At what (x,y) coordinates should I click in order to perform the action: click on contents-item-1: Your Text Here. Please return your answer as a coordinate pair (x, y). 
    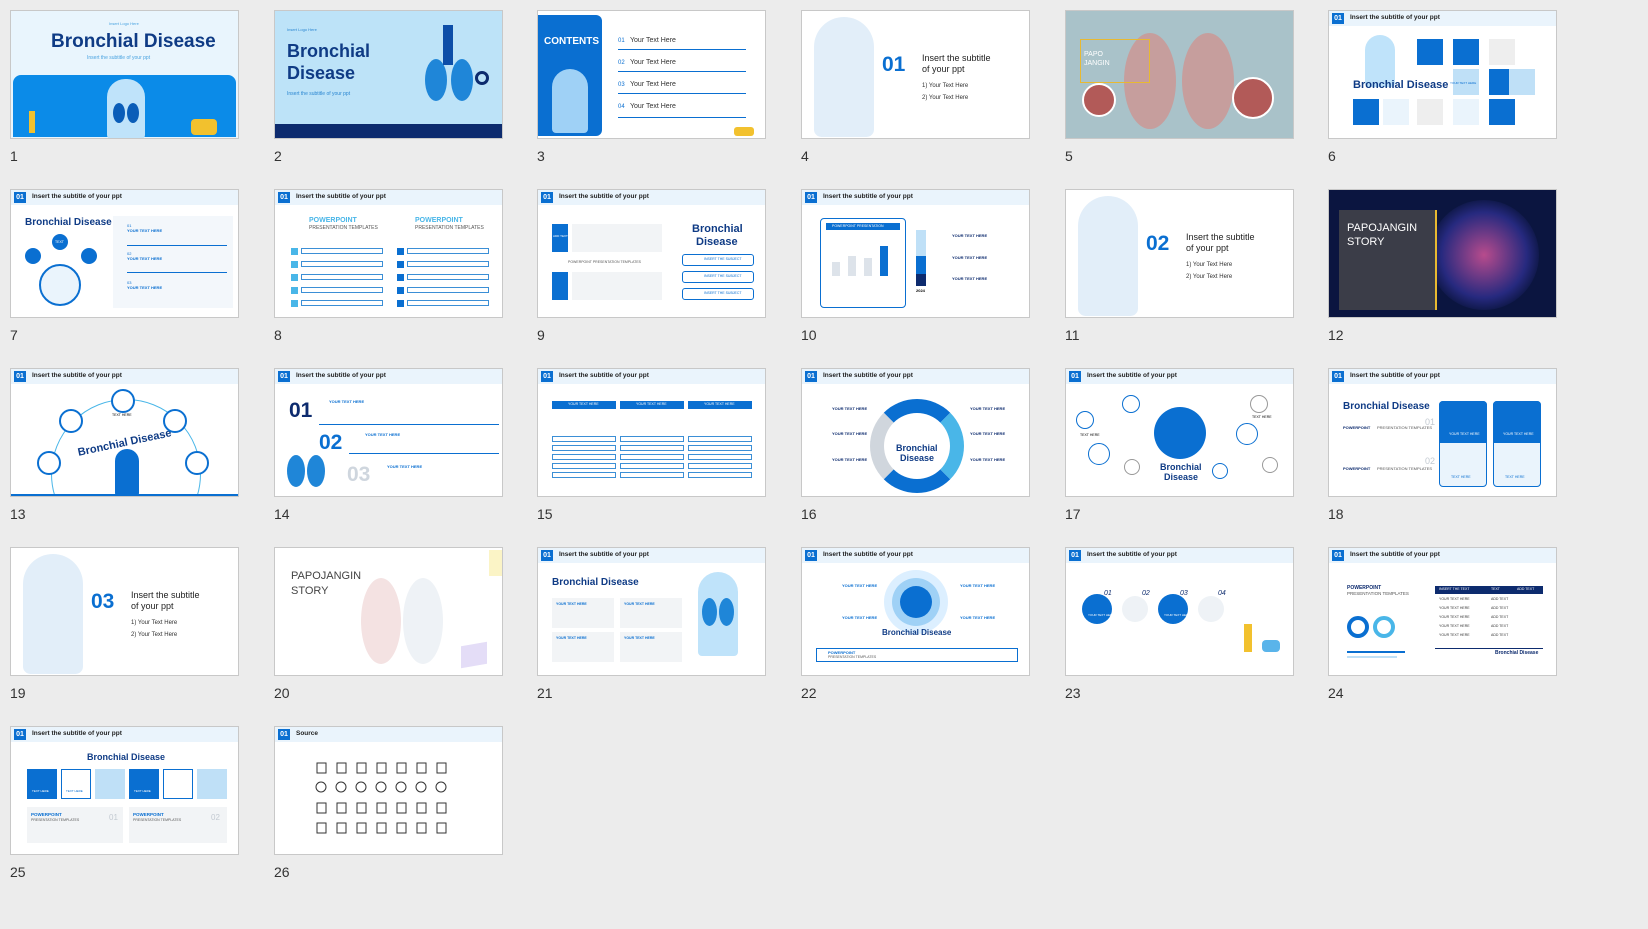
    Looking at the image, I should click on (653, 40).